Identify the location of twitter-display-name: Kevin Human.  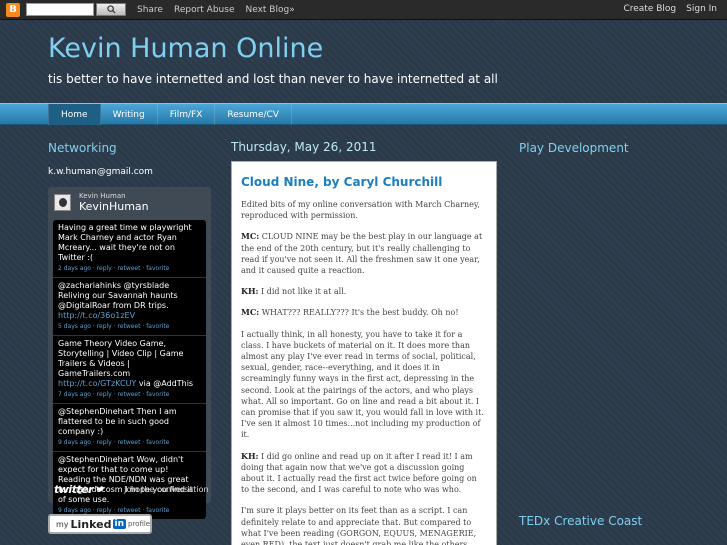
(102, 196).